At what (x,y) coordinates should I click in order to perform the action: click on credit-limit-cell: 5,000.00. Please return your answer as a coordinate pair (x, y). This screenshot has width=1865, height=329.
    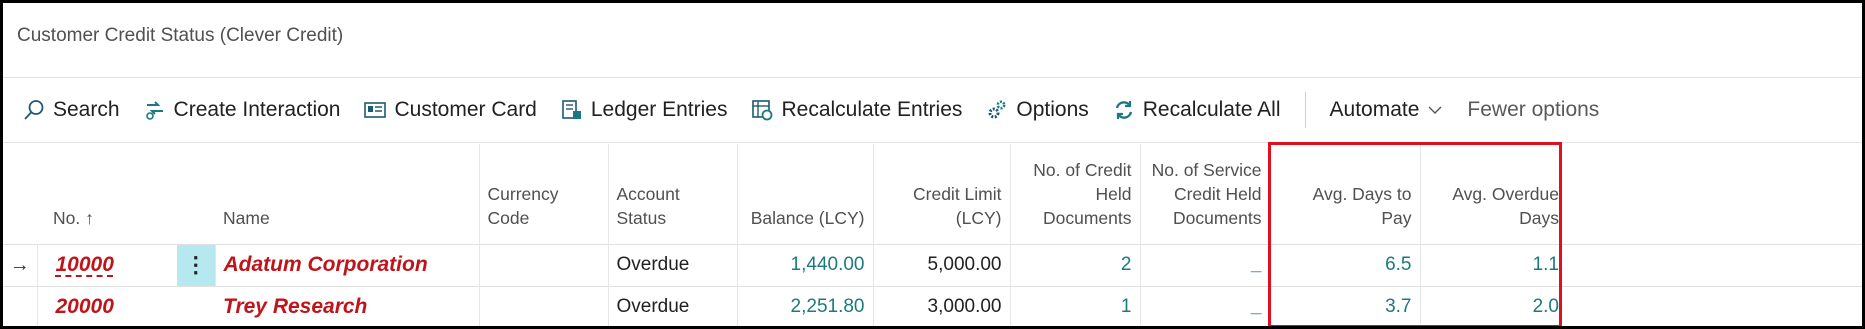
    Looking at the image, I should click on (942, 264).